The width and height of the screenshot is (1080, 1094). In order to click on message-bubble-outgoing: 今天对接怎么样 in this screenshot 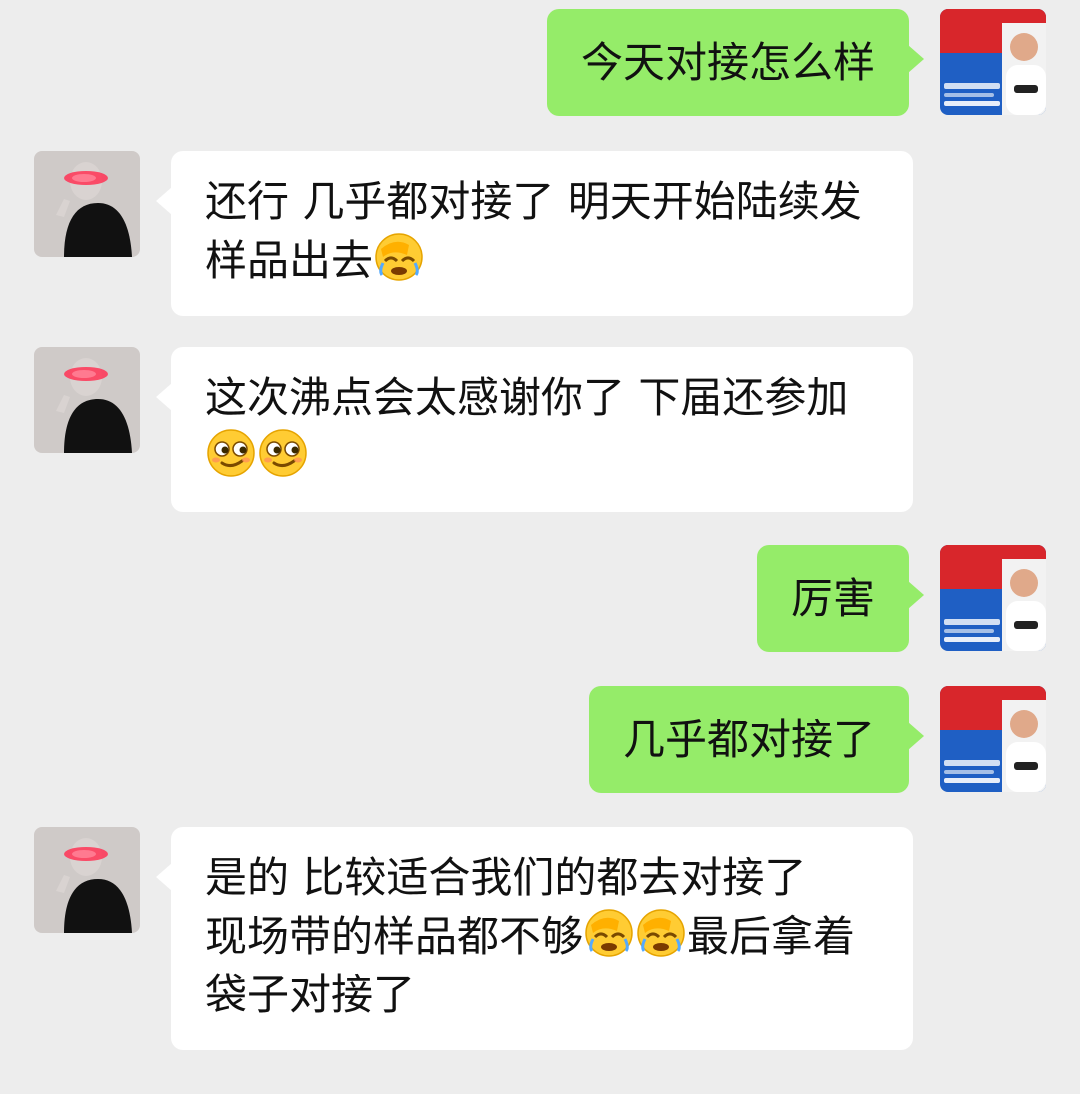, I will do `click(735, 62)`.